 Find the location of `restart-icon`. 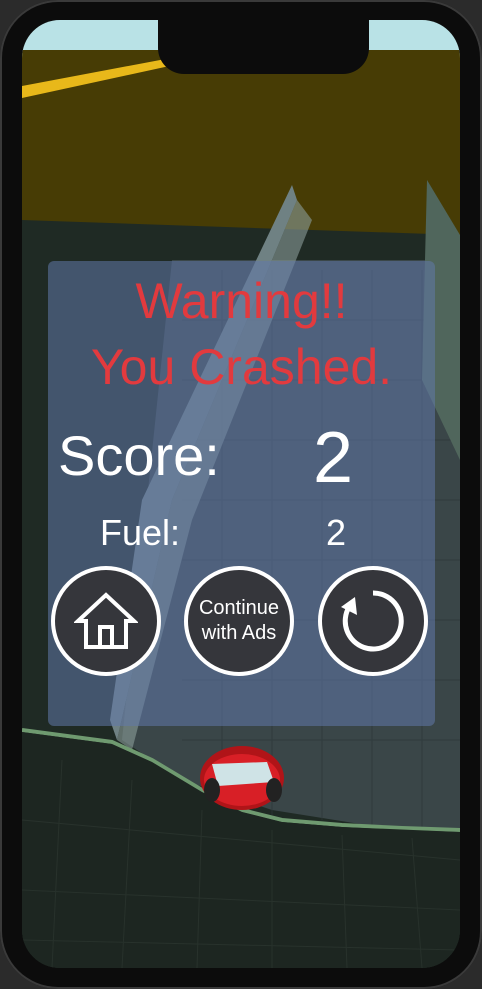

restart-icon is located at coordinates (373, 621).